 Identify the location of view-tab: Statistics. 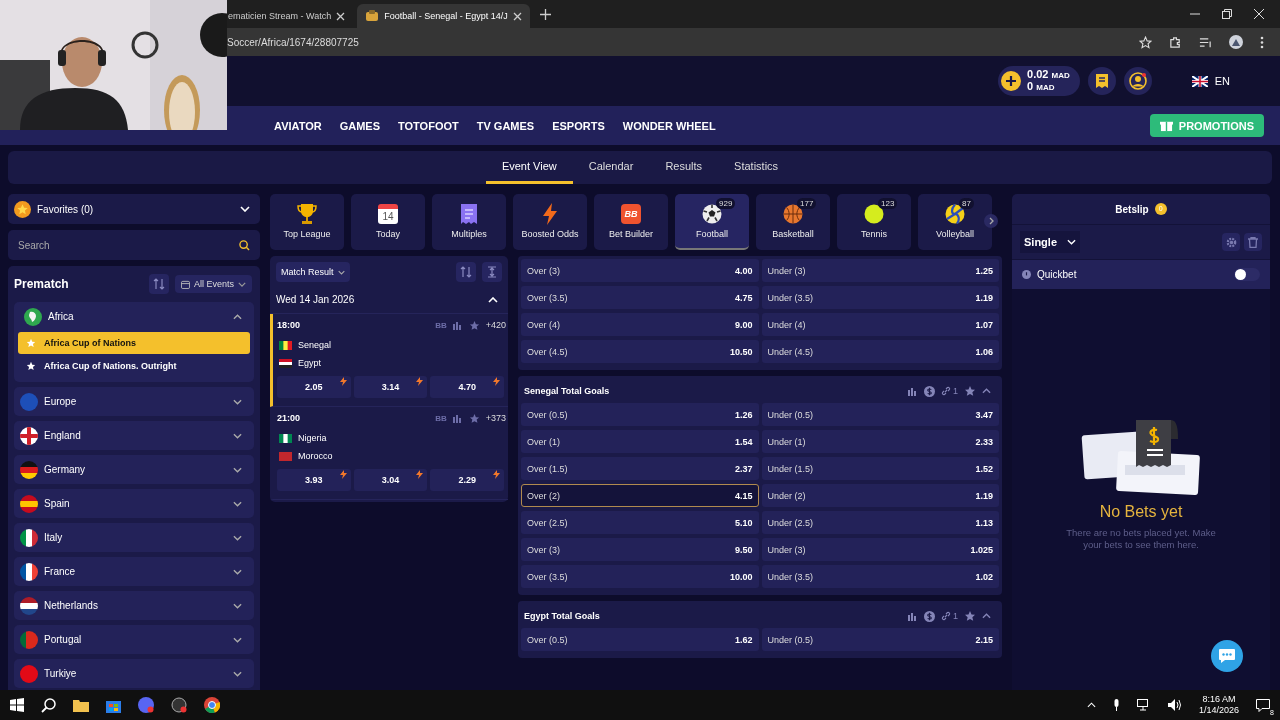
(756, 167).